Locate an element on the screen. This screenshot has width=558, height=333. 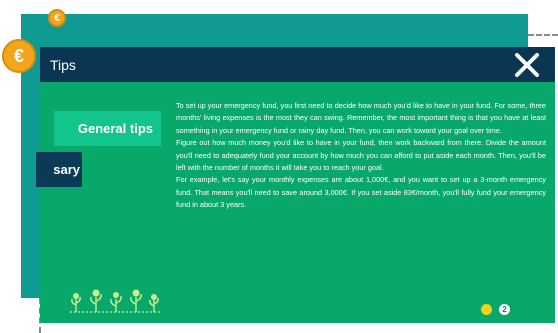
close-icon is located at coordinates (527, 65).